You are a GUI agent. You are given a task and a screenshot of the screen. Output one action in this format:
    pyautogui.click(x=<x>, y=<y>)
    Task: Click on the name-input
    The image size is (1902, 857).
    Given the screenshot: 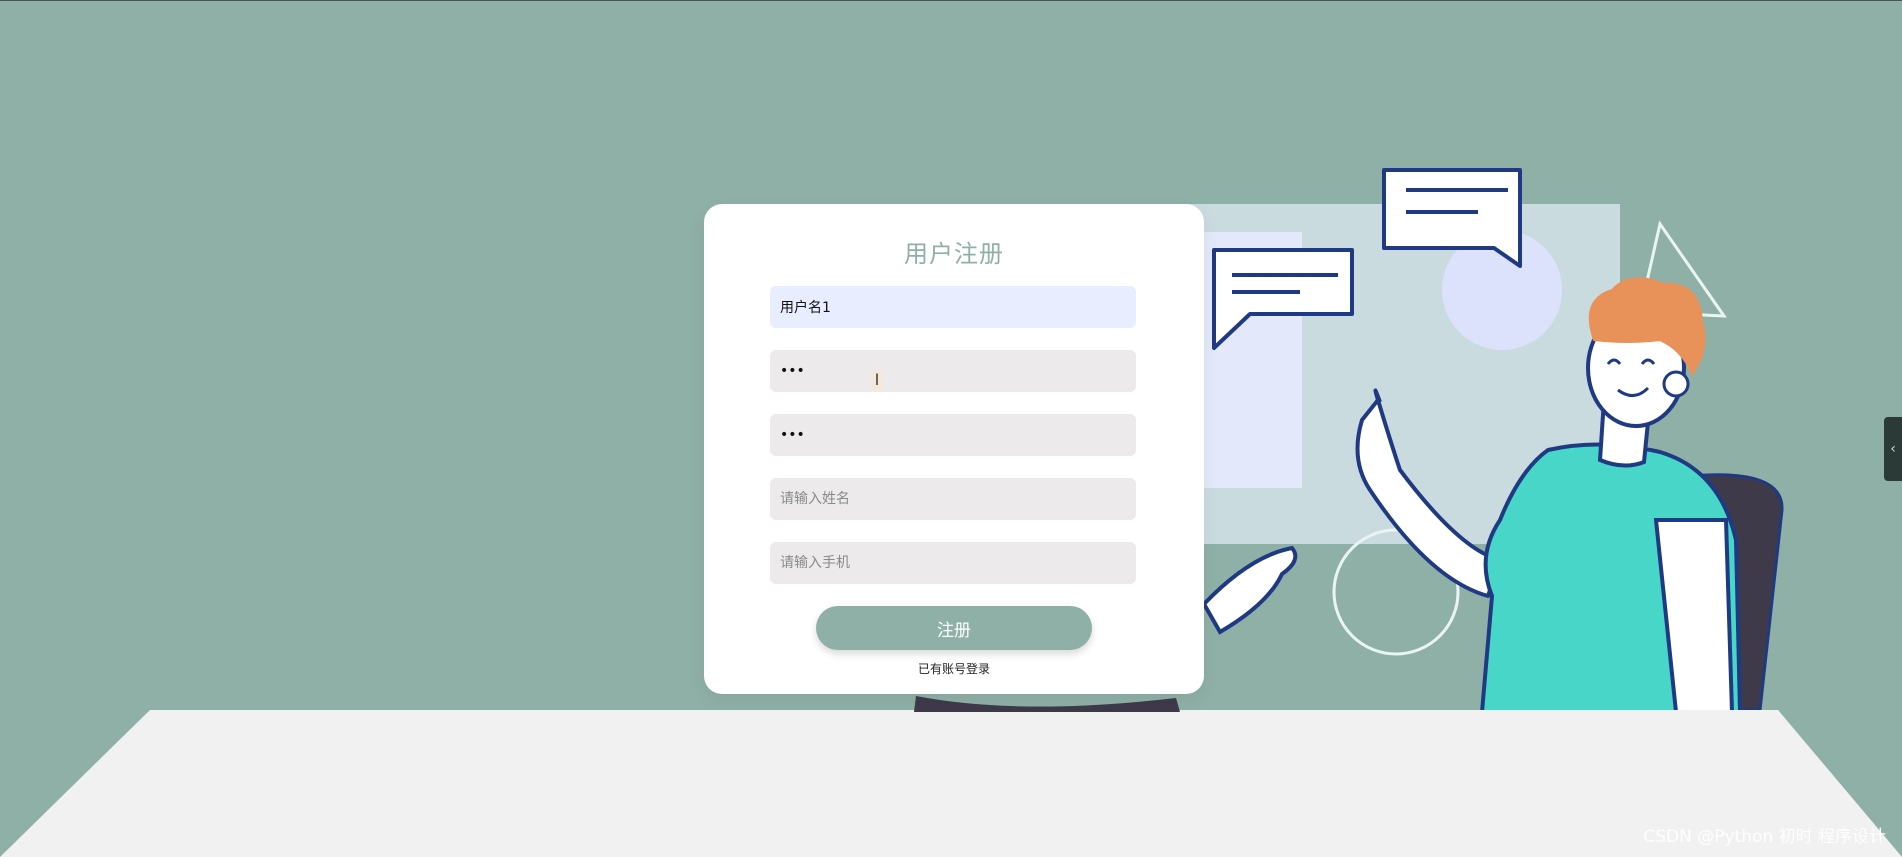 What is the action you would take?
    pyautogui.click(x=953, y=499)
    